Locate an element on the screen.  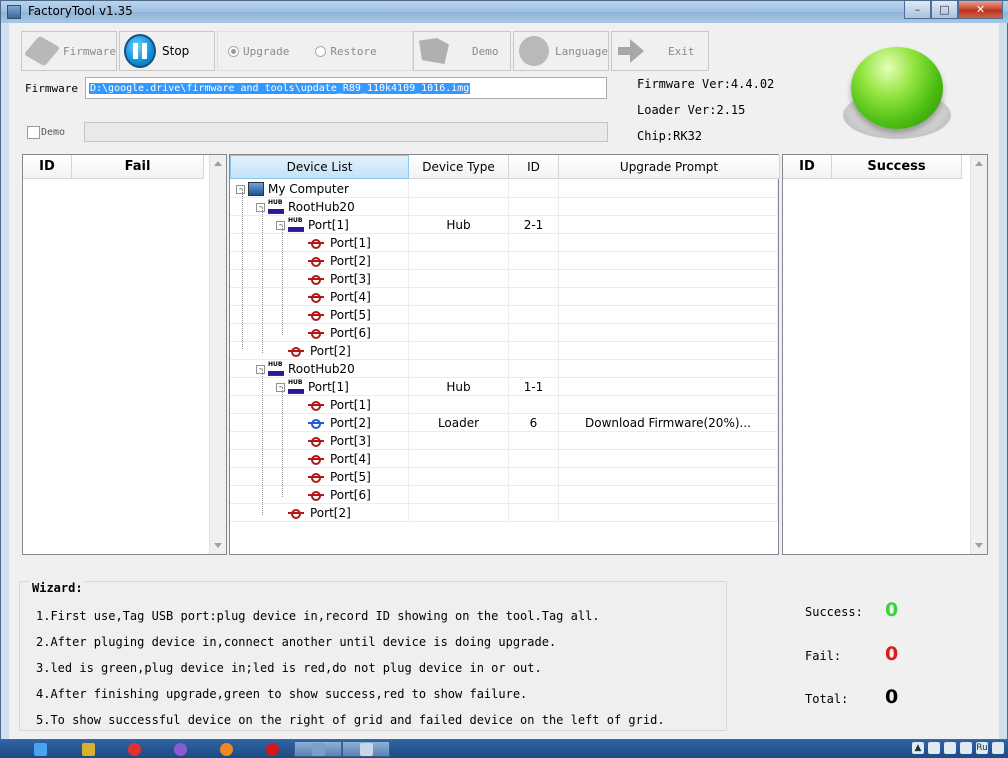
device-row: - HUB Port[1] Hub 1-1 is located at coordinates (504, 387).